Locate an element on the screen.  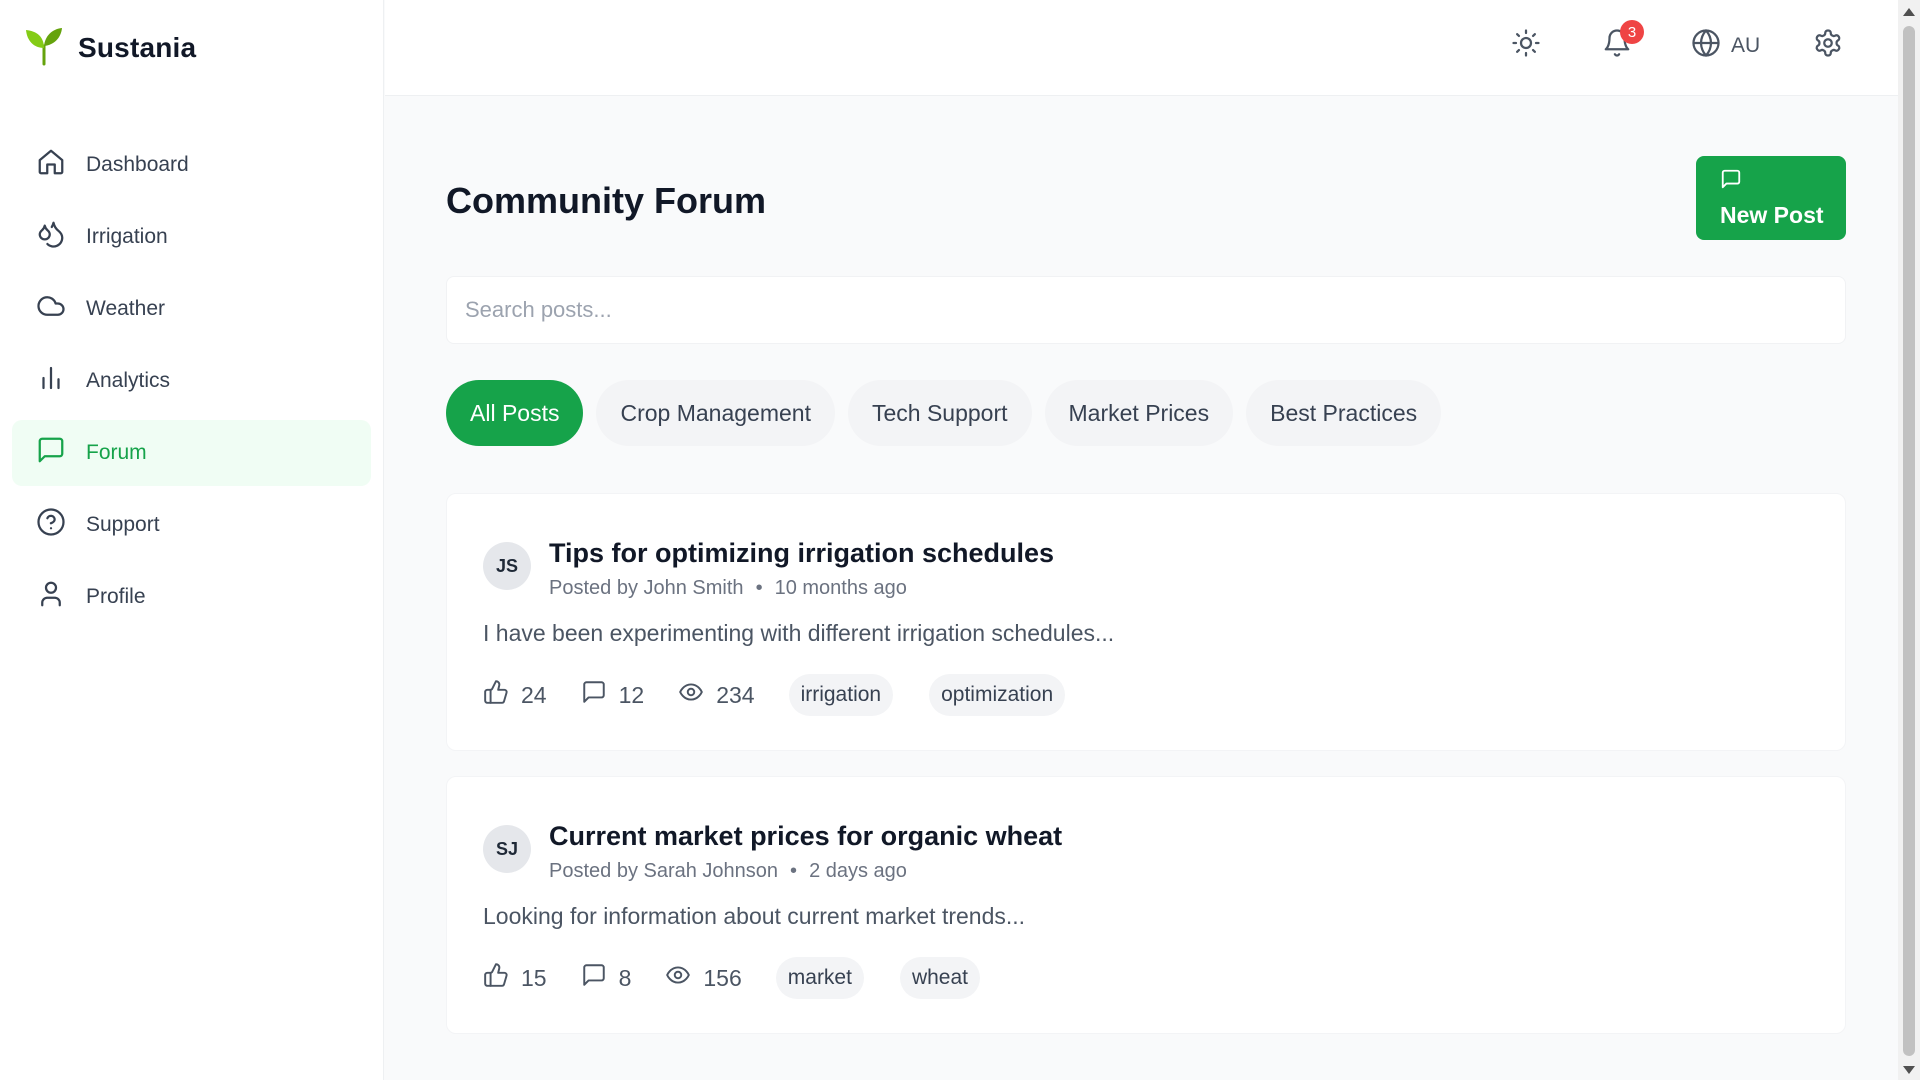
droplets-icon is located at coordinates (51, 237).